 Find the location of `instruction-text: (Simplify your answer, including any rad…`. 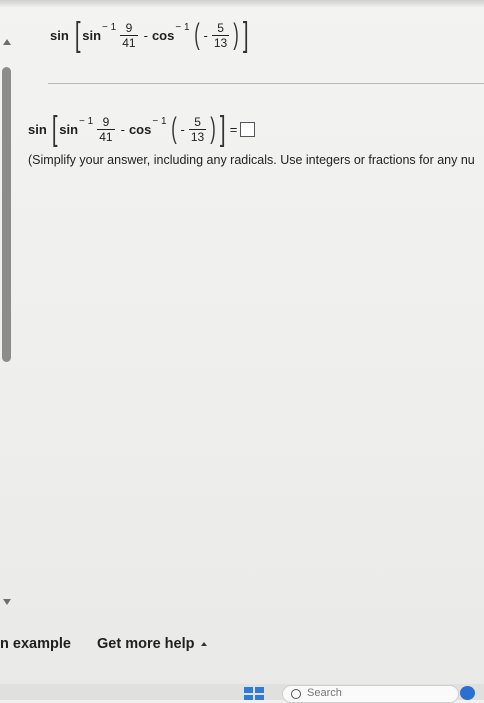

instruction-text: (Simplify your answer, including any rad… is located at coordinates (251, 160).